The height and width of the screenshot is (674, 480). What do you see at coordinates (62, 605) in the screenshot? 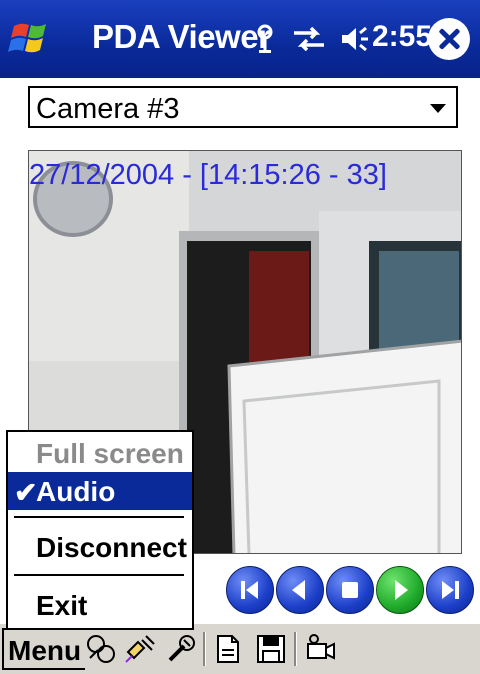
I see `menu-item-label: Exit` at bounding box center [62, 605].